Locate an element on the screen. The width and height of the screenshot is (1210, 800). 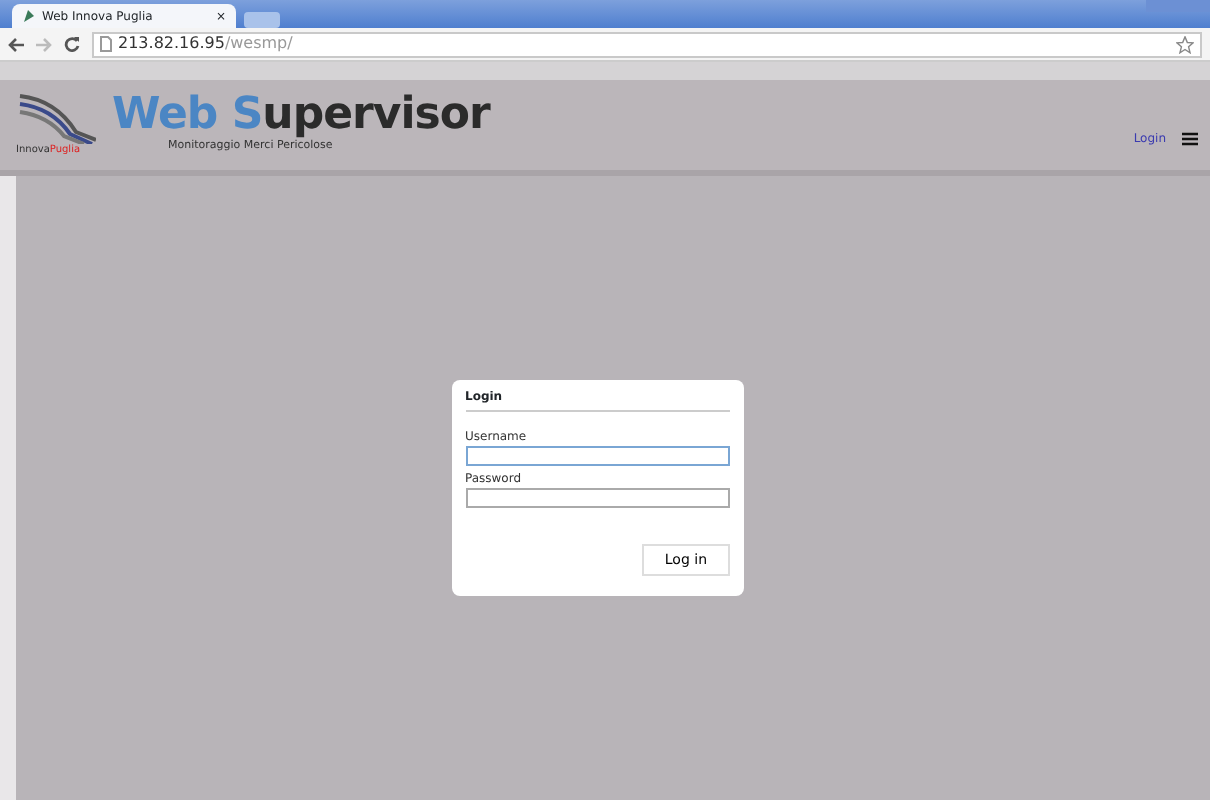
menu-icon is located at coordinates (1190, 139).